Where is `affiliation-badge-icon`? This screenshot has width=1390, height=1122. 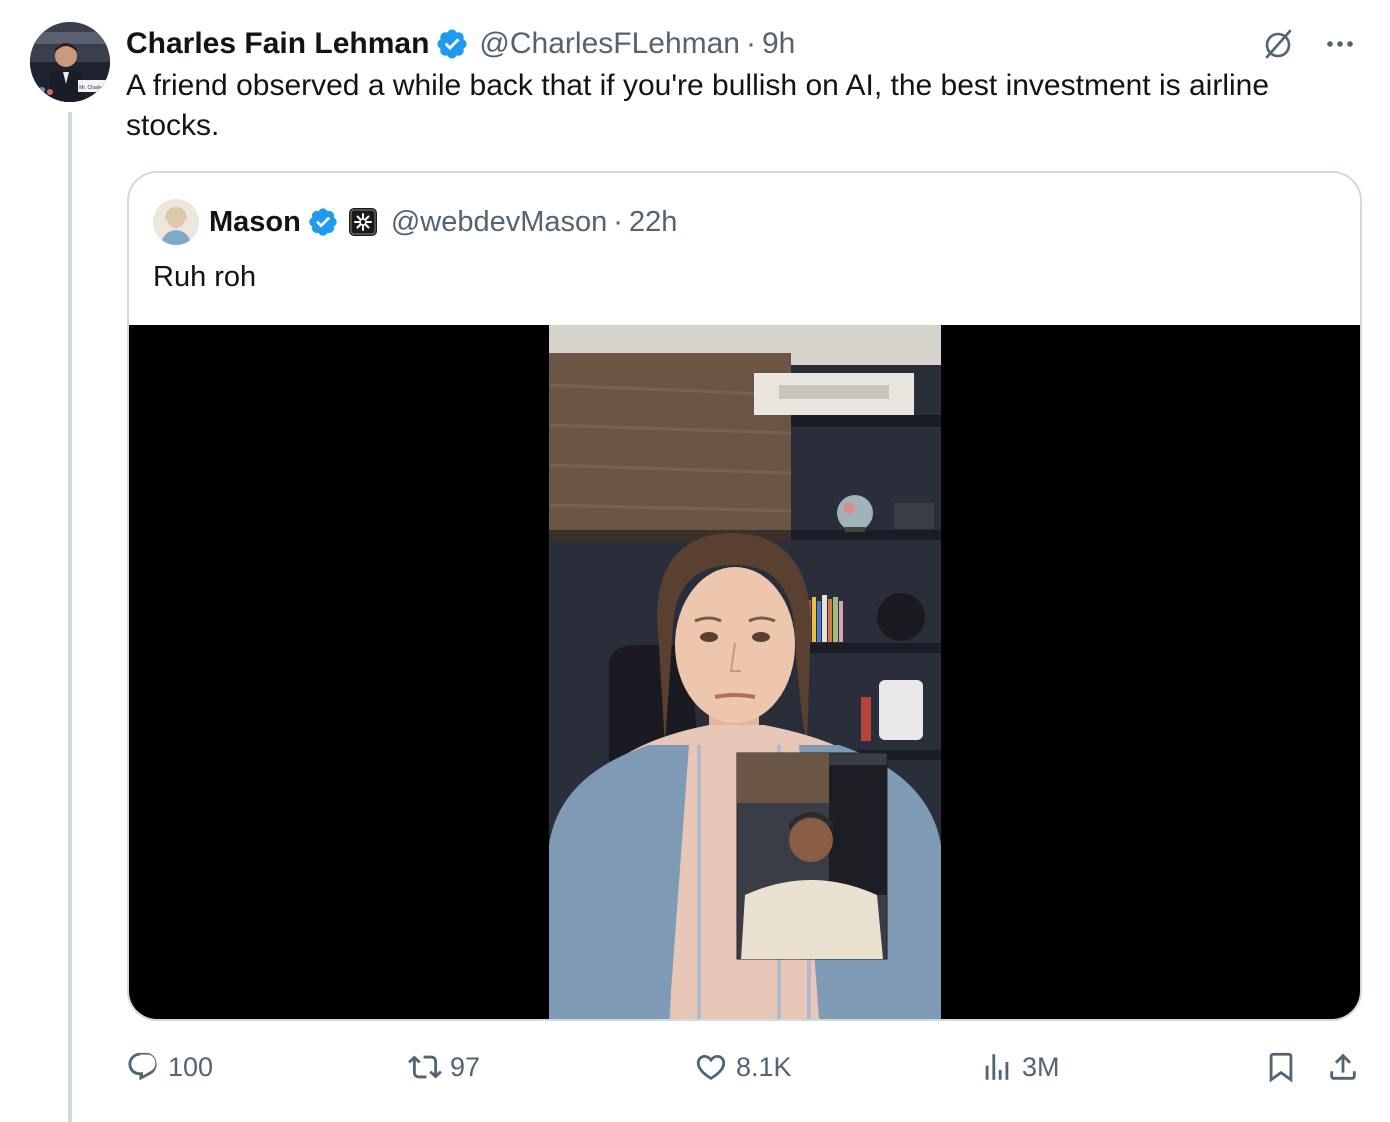
affiliation-badge-icon is located at coordinates (362, 222).